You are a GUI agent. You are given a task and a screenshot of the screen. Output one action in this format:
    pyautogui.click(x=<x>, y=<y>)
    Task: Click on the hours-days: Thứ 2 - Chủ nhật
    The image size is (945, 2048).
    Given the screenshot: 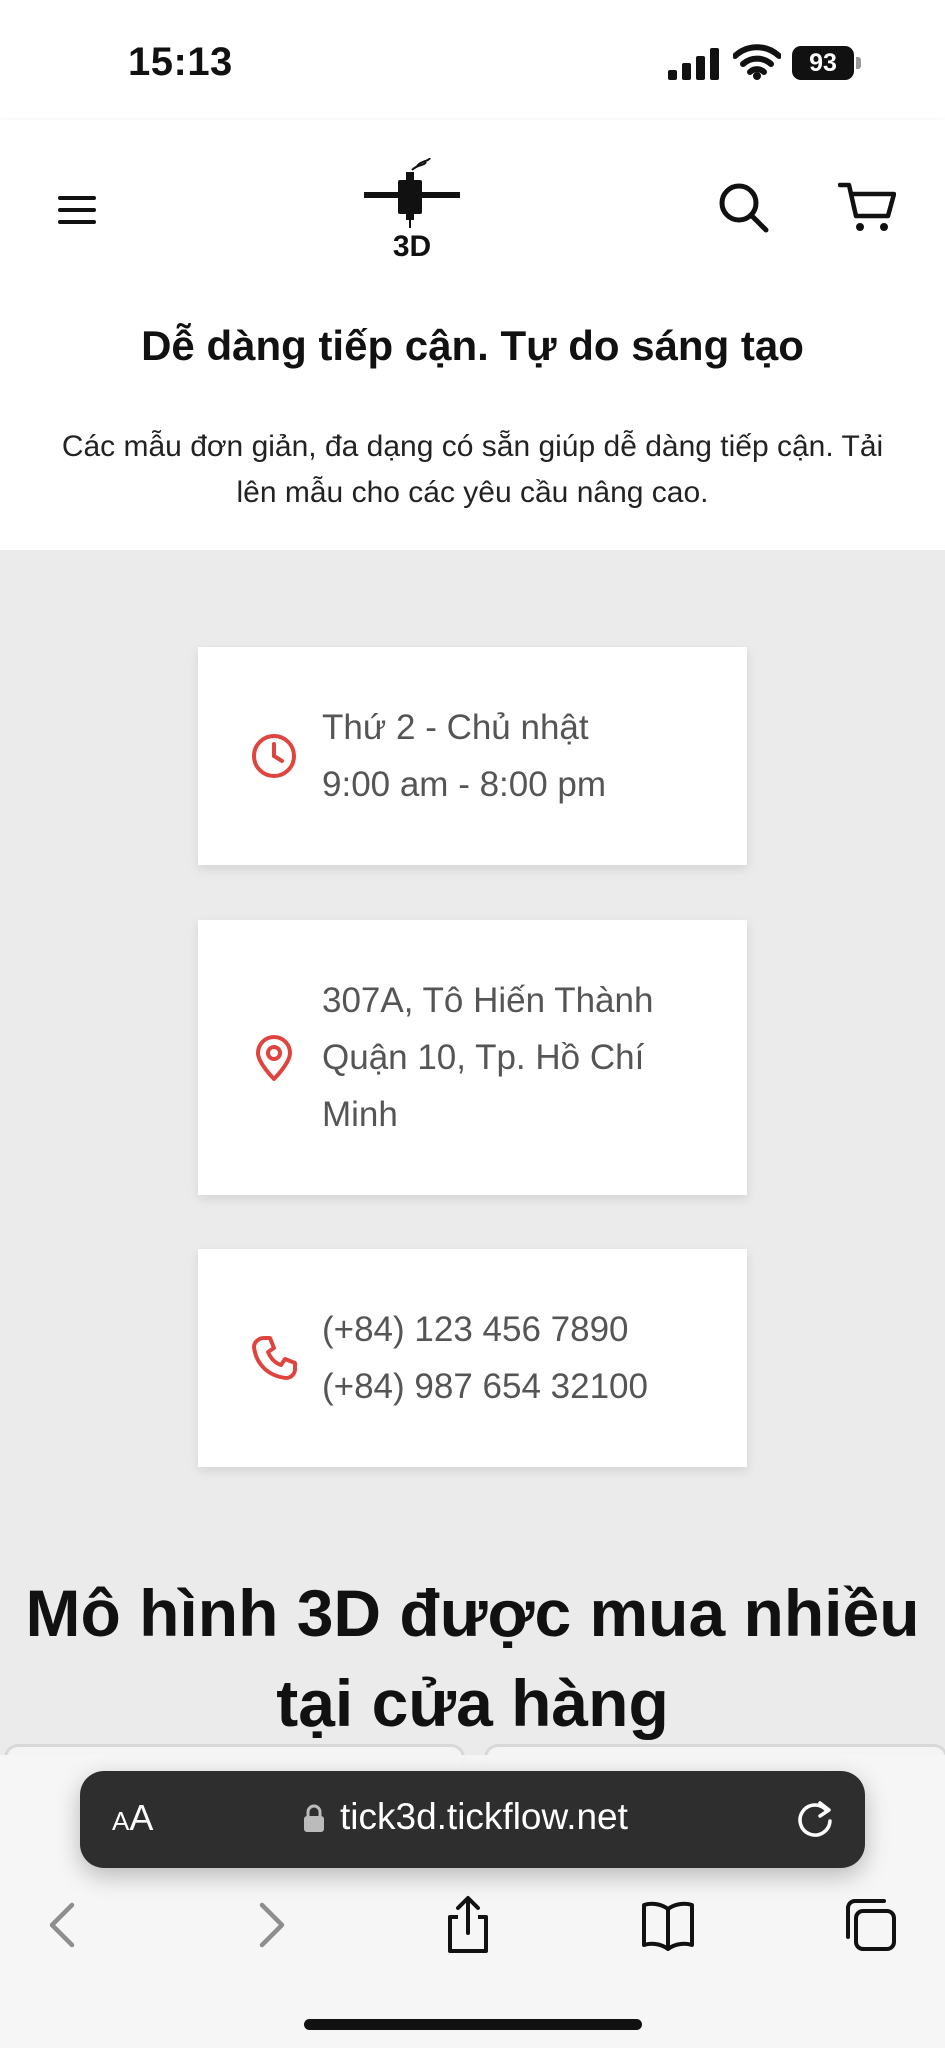 What is the action you would take?
    pyautogui.click(x=455, y=727)
    